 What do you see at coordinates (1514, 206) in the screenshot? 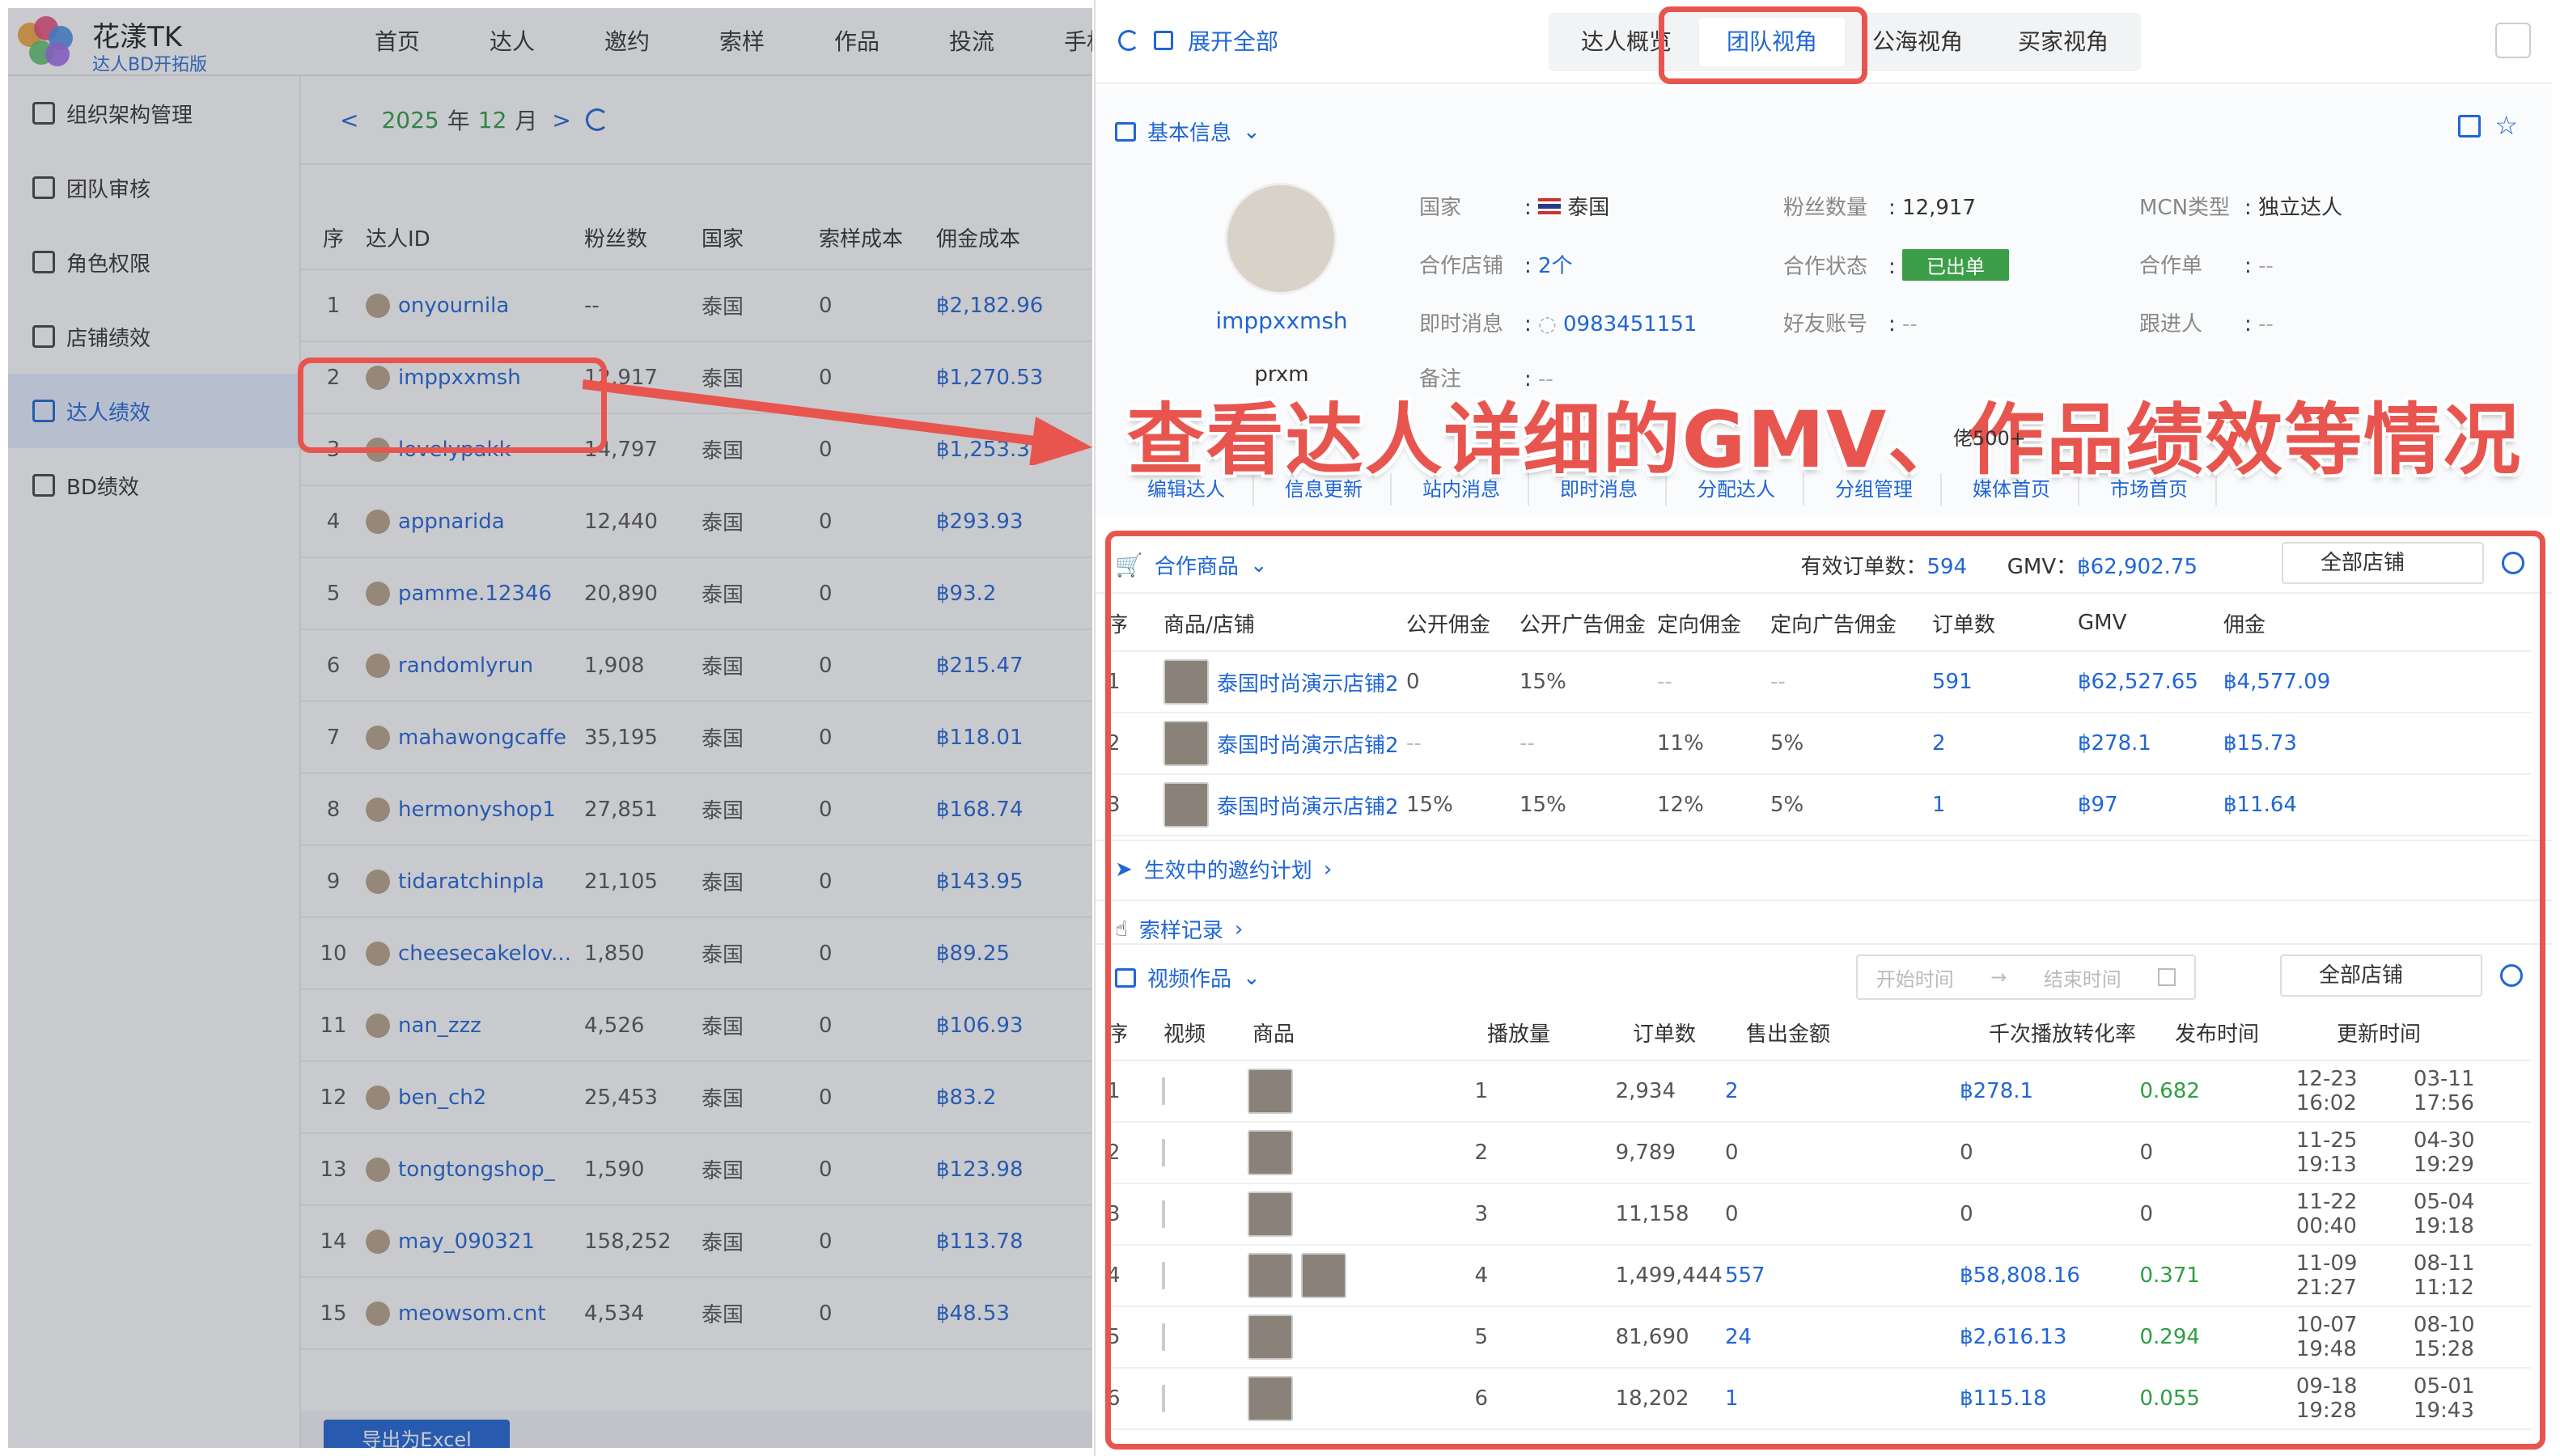
I see `info-country: 国家: 泰国` at bounding box center [1514, 206].